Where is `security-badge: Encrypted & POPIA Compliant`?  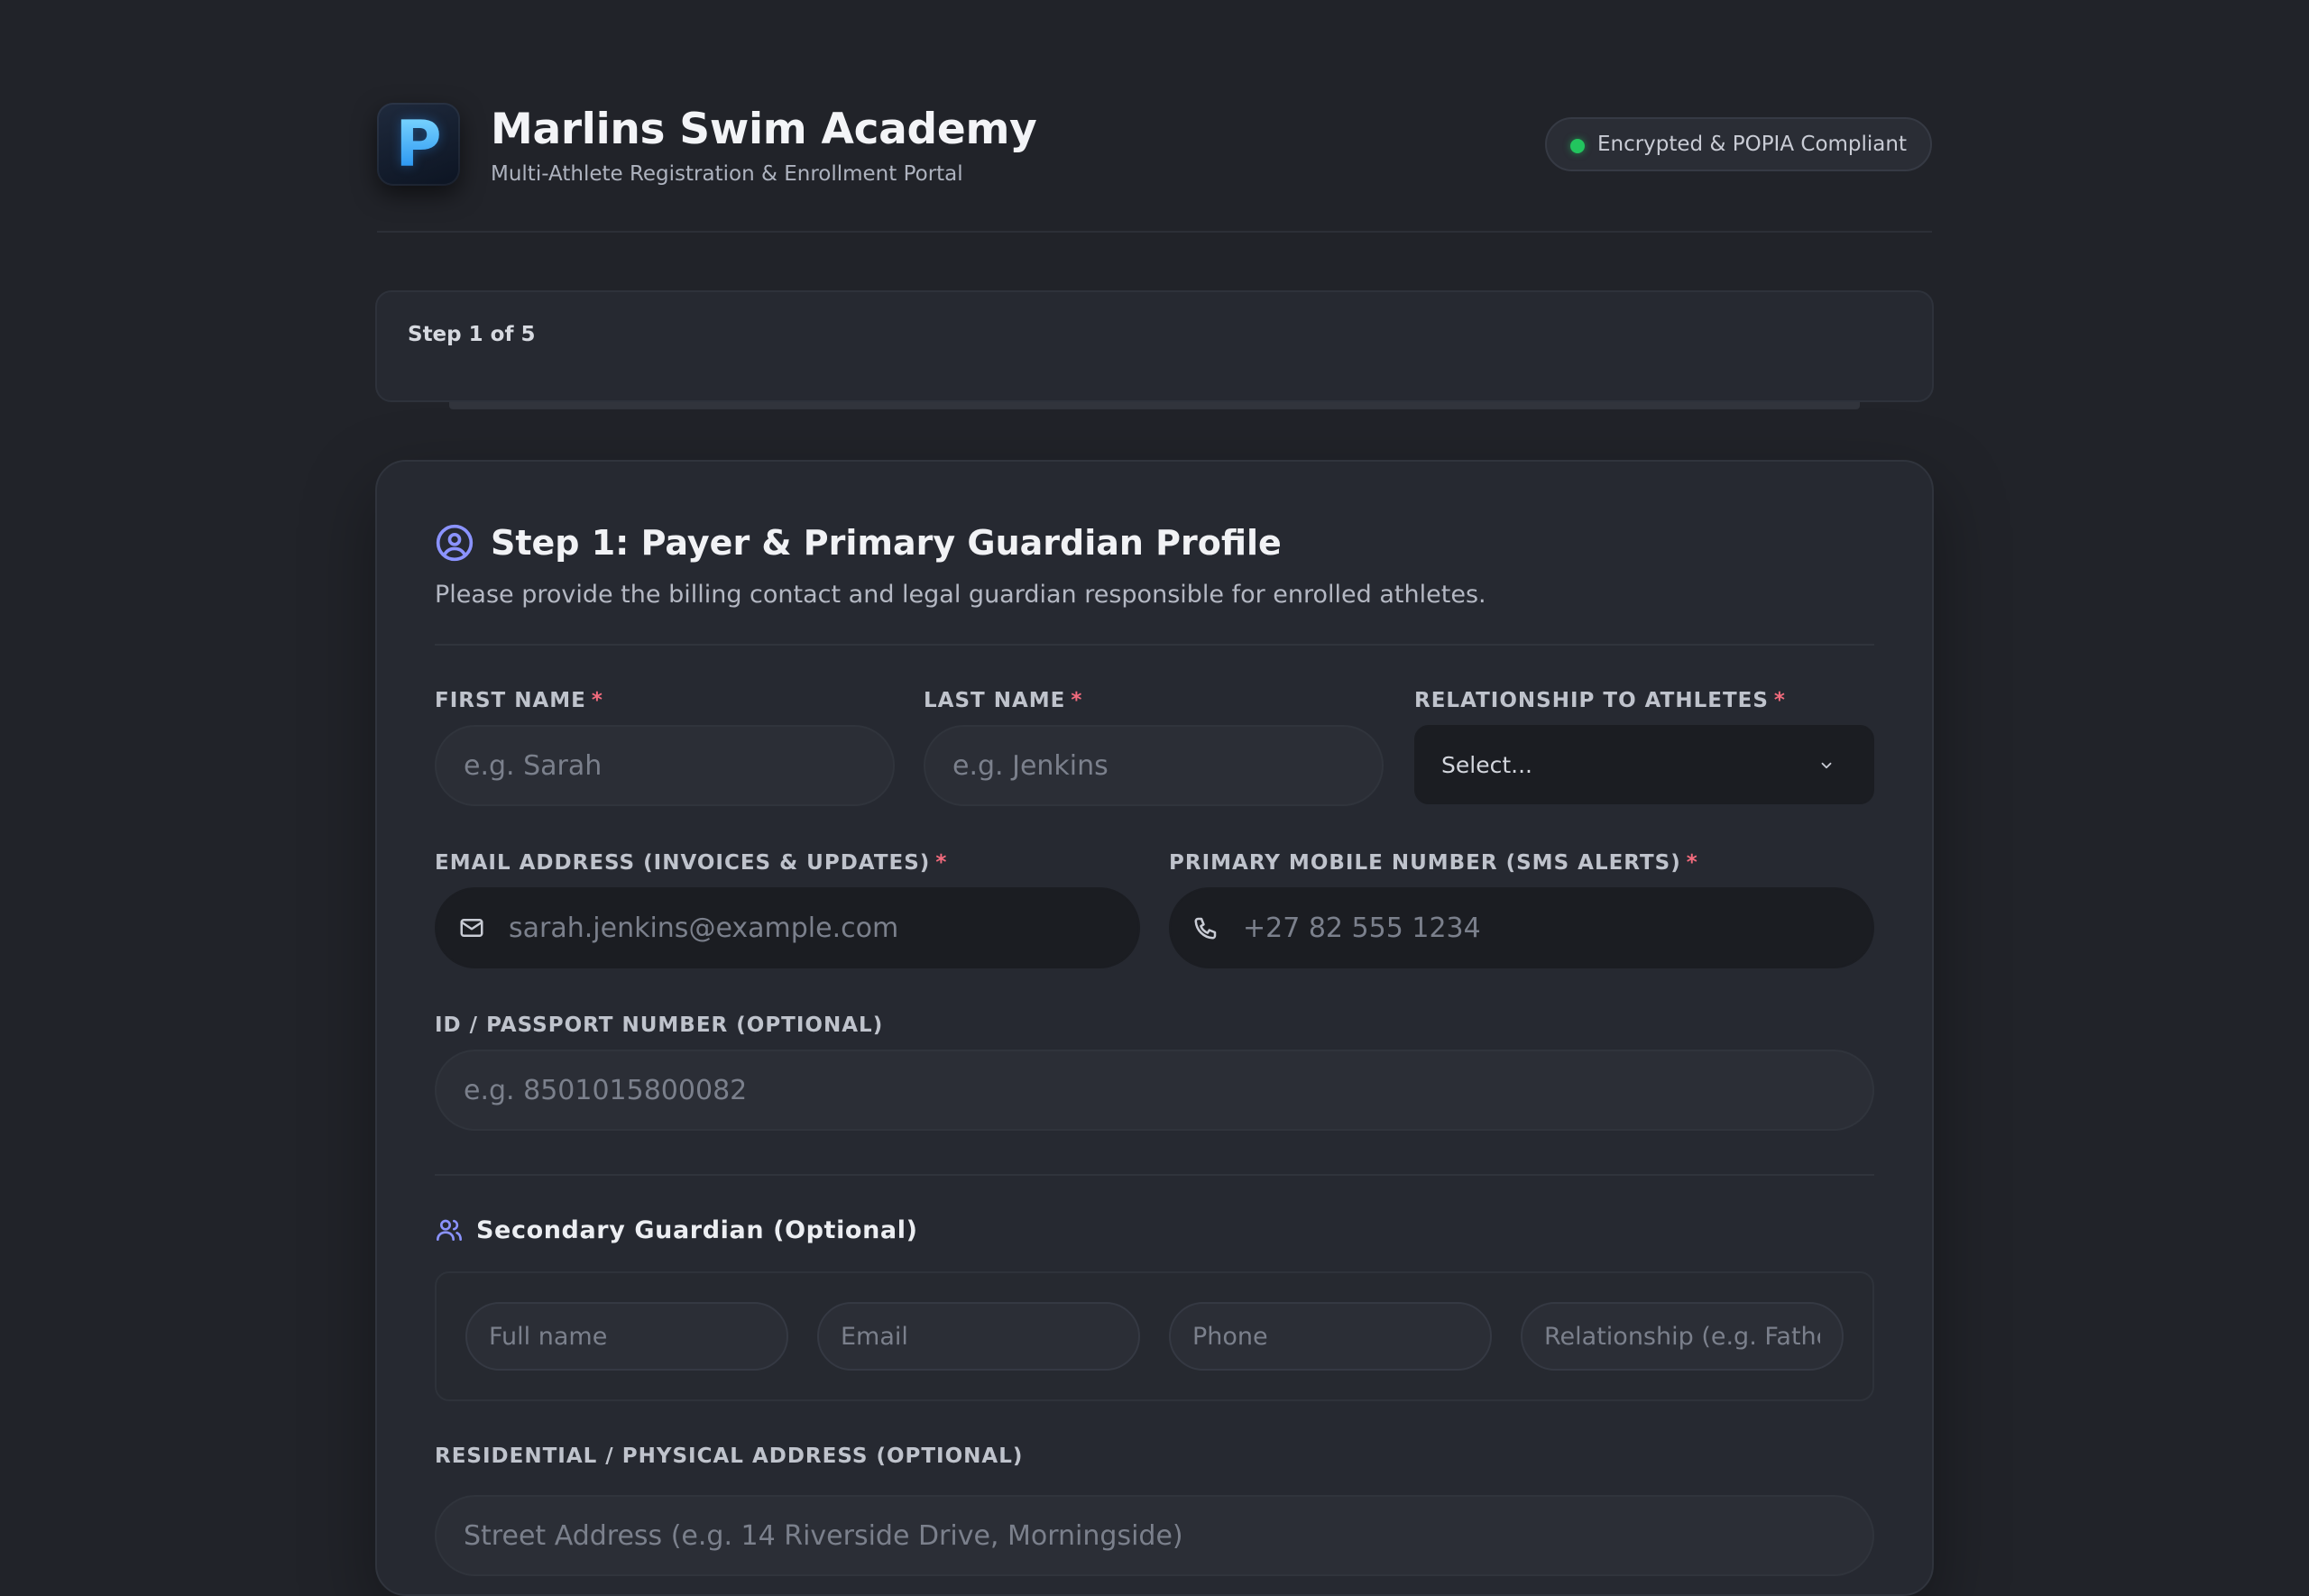 security-badge: Encrypted & POPIA Compliant is located at coordinates (1738, 144).